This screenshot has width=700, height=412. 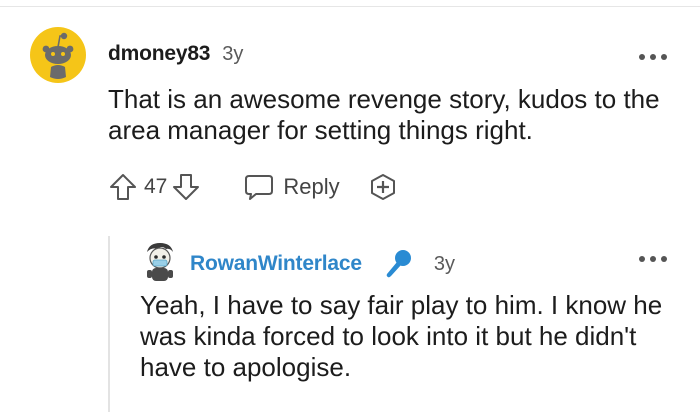 What do you see at coordinates (123, 187) in the screenshot?
I see `arrow-up-icon` at bounding box center [123, 187].